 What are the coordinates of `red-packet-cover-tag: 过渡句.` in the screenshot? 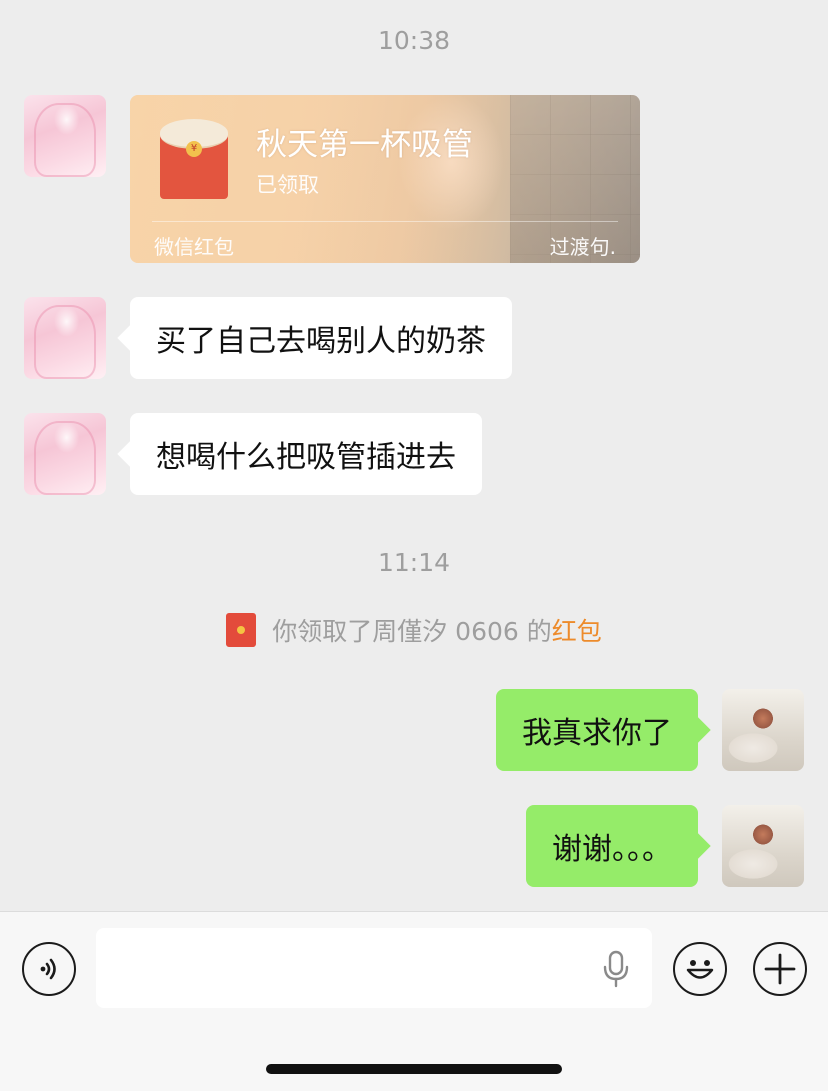 It's located at (582, 247).